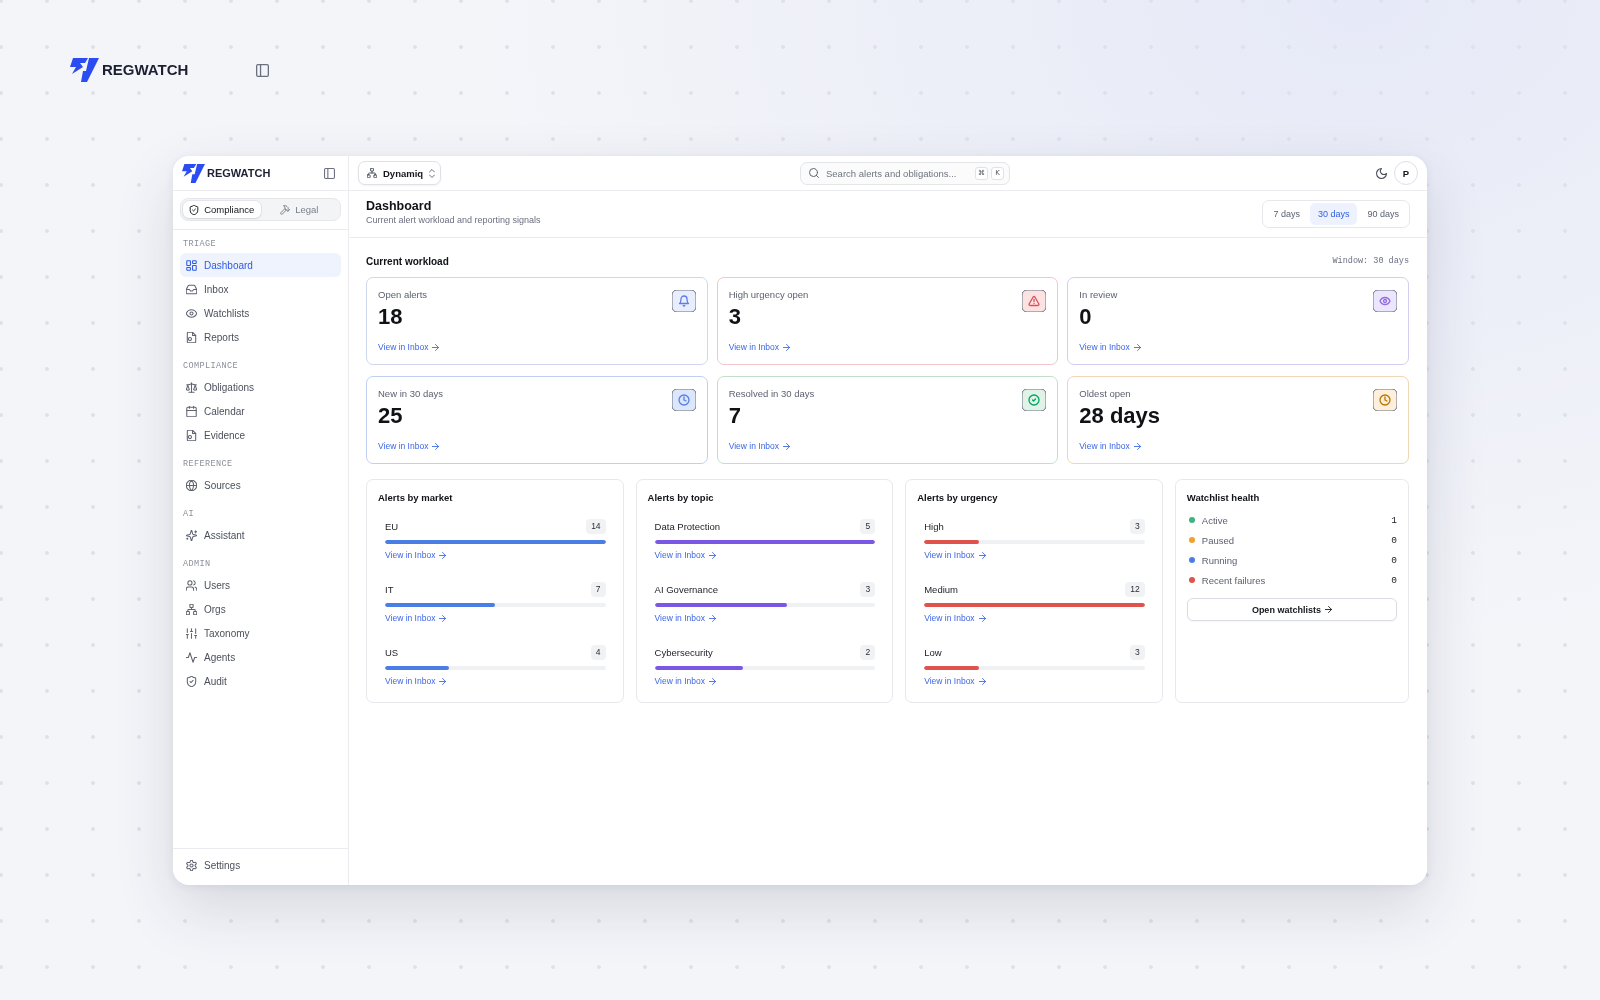 The width and height of the screenshot is (1600, 1000). I want to click on bar-label: Low, so click(933, 652).